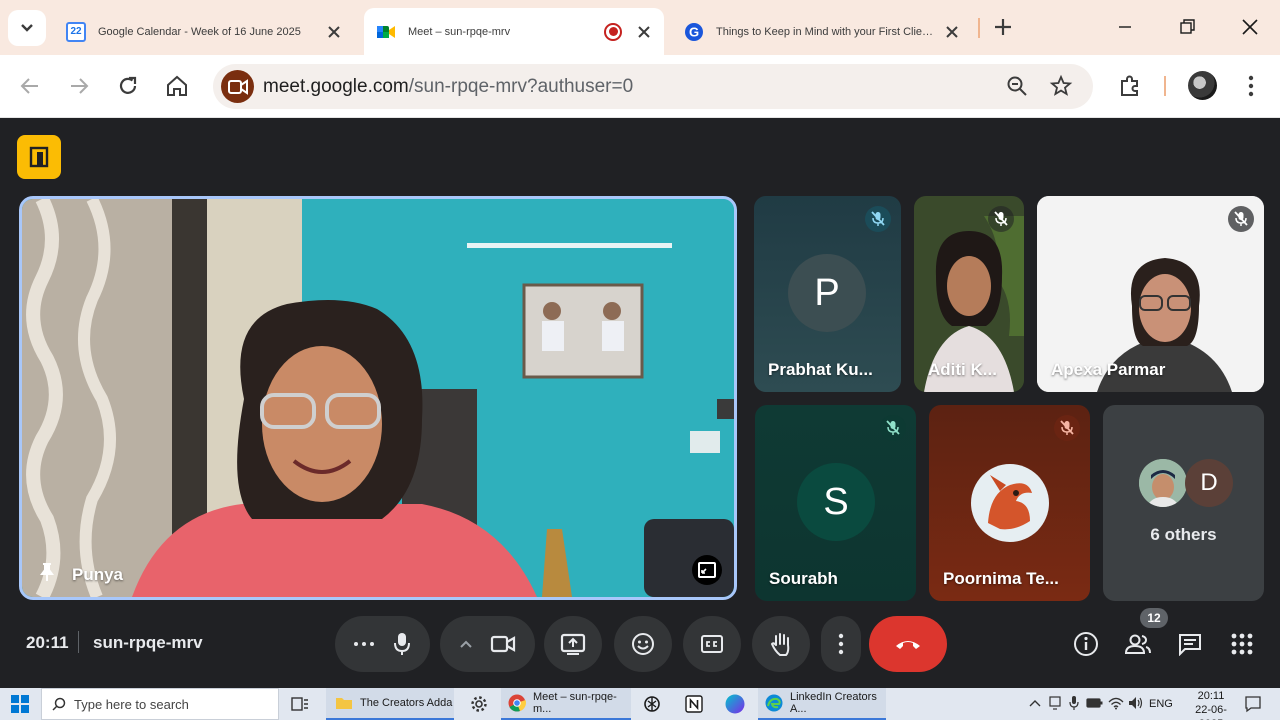  What do you see at coordinates (514, 31) in the screenshot?
I see `tab-meet: Meet – sun-rpqe-mrv` at bounding box center [514, 31].